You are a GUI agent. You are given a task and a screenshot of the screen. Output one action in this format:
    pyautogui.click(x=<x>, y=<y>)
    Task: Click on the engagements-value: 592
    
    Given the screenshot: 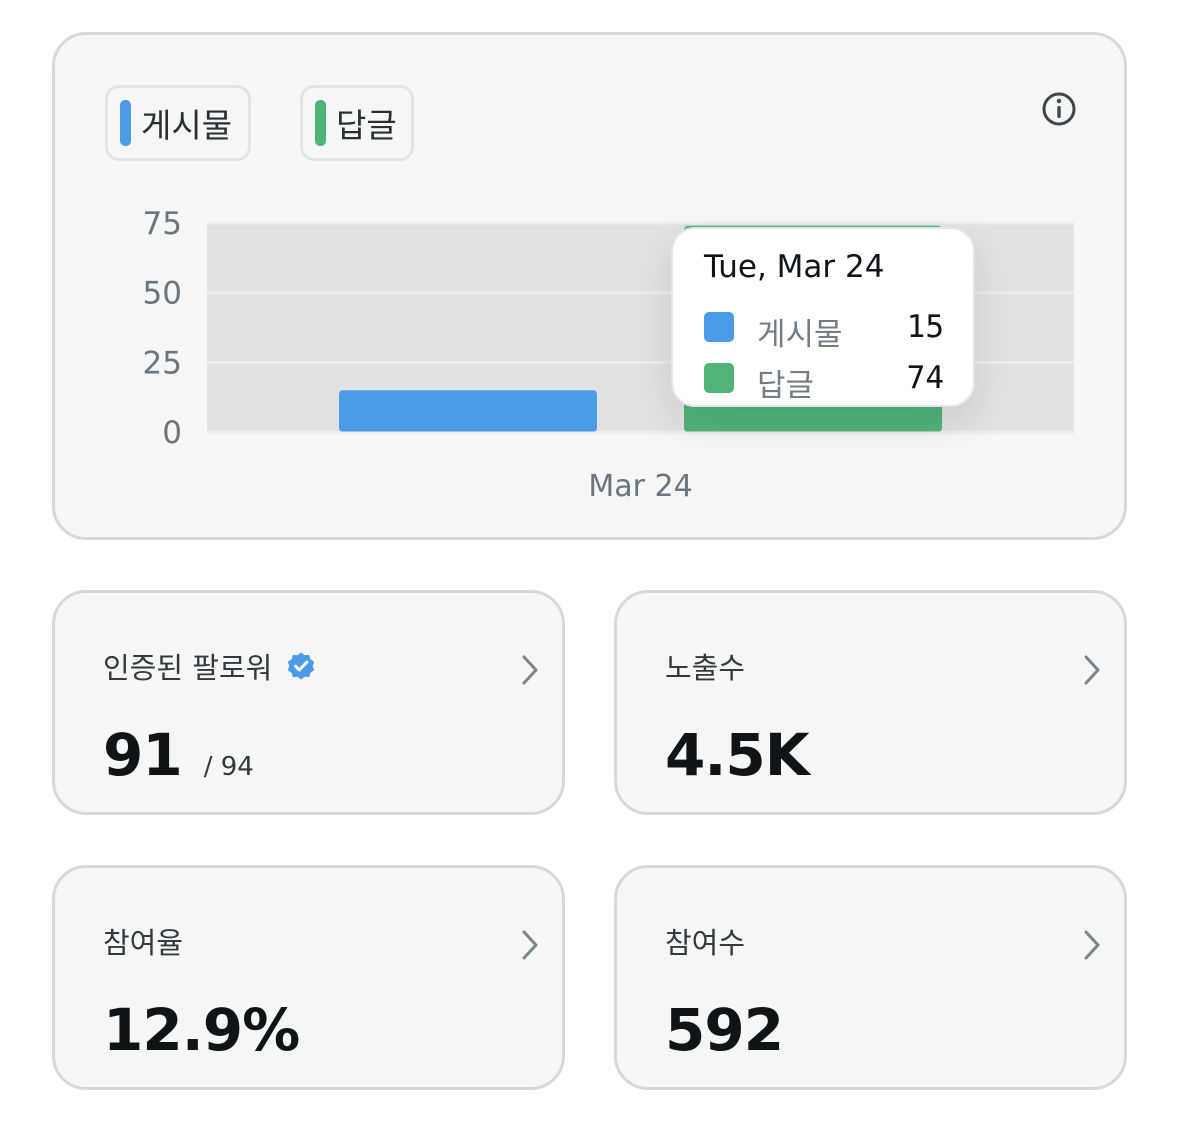 What is the action you would take?
    pyautogui.click(x=724, y=1030)
    